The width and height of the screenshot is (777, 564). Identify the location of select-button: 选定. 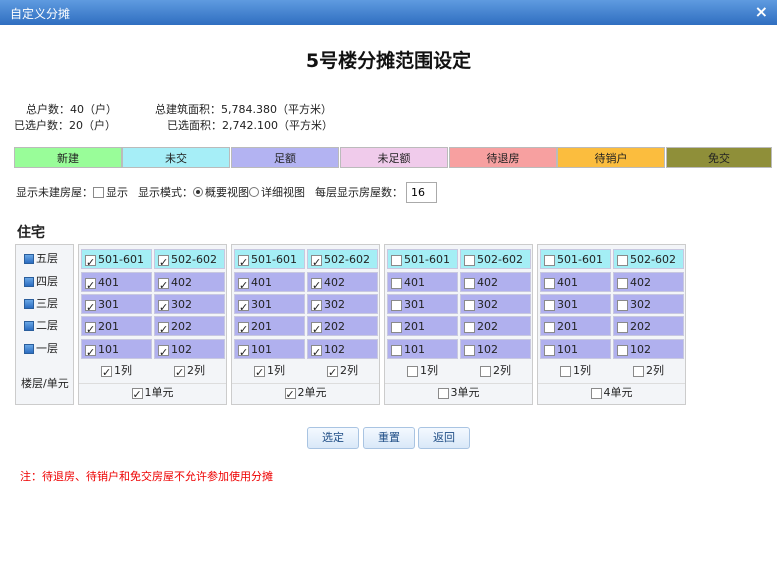
(333, 438).